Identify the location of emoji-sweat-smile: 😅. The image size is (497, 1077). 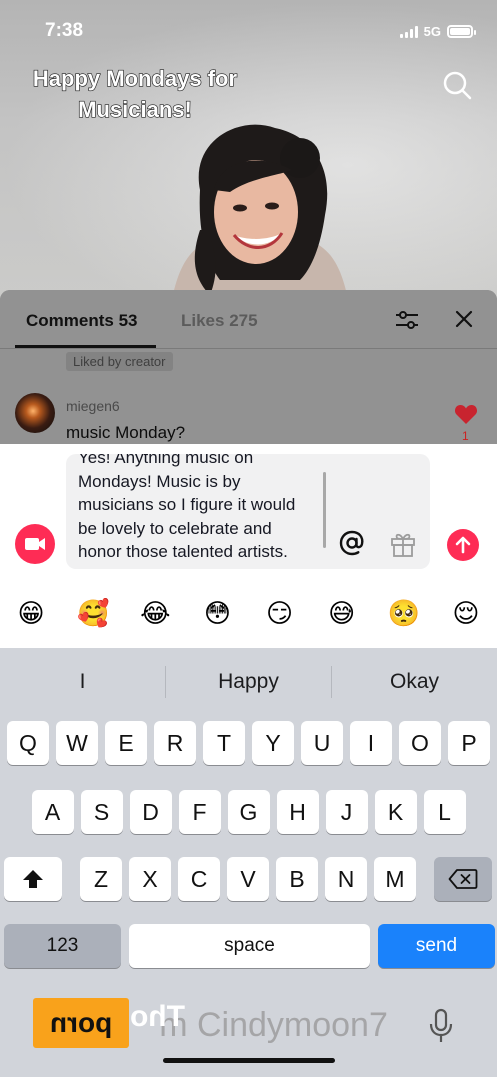
(342, 614).